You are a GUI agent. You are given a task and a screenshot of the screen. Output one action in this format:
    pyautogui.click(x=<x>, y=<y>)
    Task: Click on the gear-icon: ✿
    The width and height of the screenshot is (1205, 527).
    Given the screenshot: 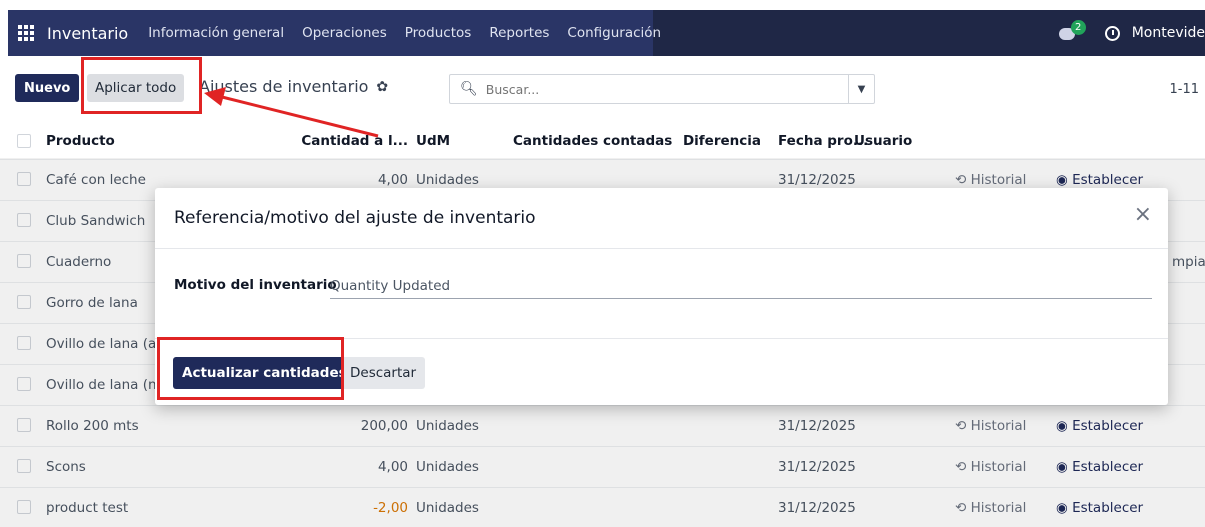 What is the action you would take?
    pyautogui.click(x=382, y=87)
    